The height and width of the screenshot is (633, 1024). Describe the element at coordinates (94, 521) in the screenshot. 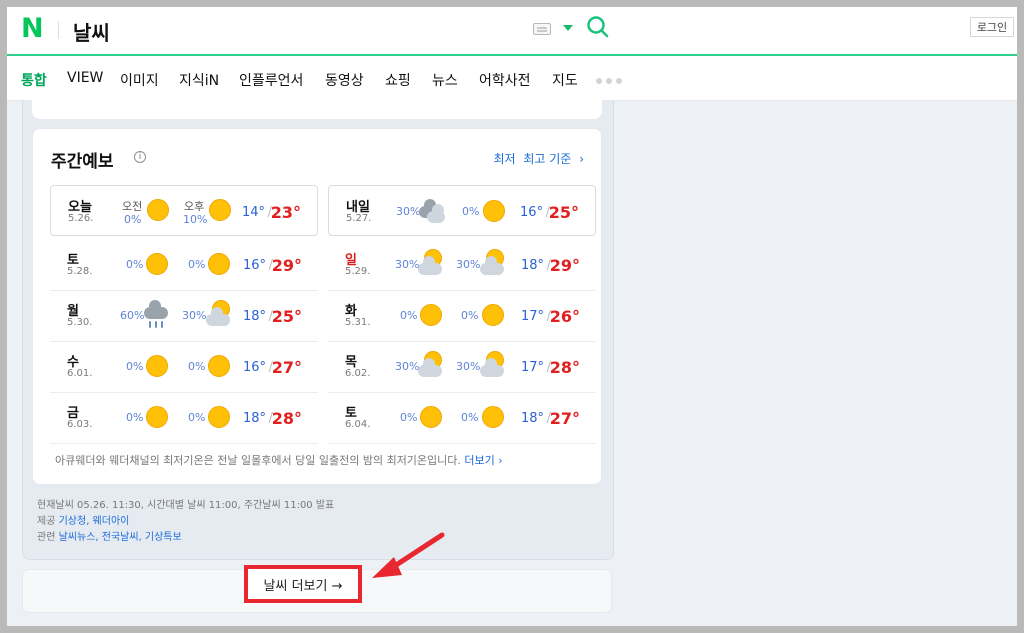

I see `provider-links: 기상청, 웨더아이` at that location.